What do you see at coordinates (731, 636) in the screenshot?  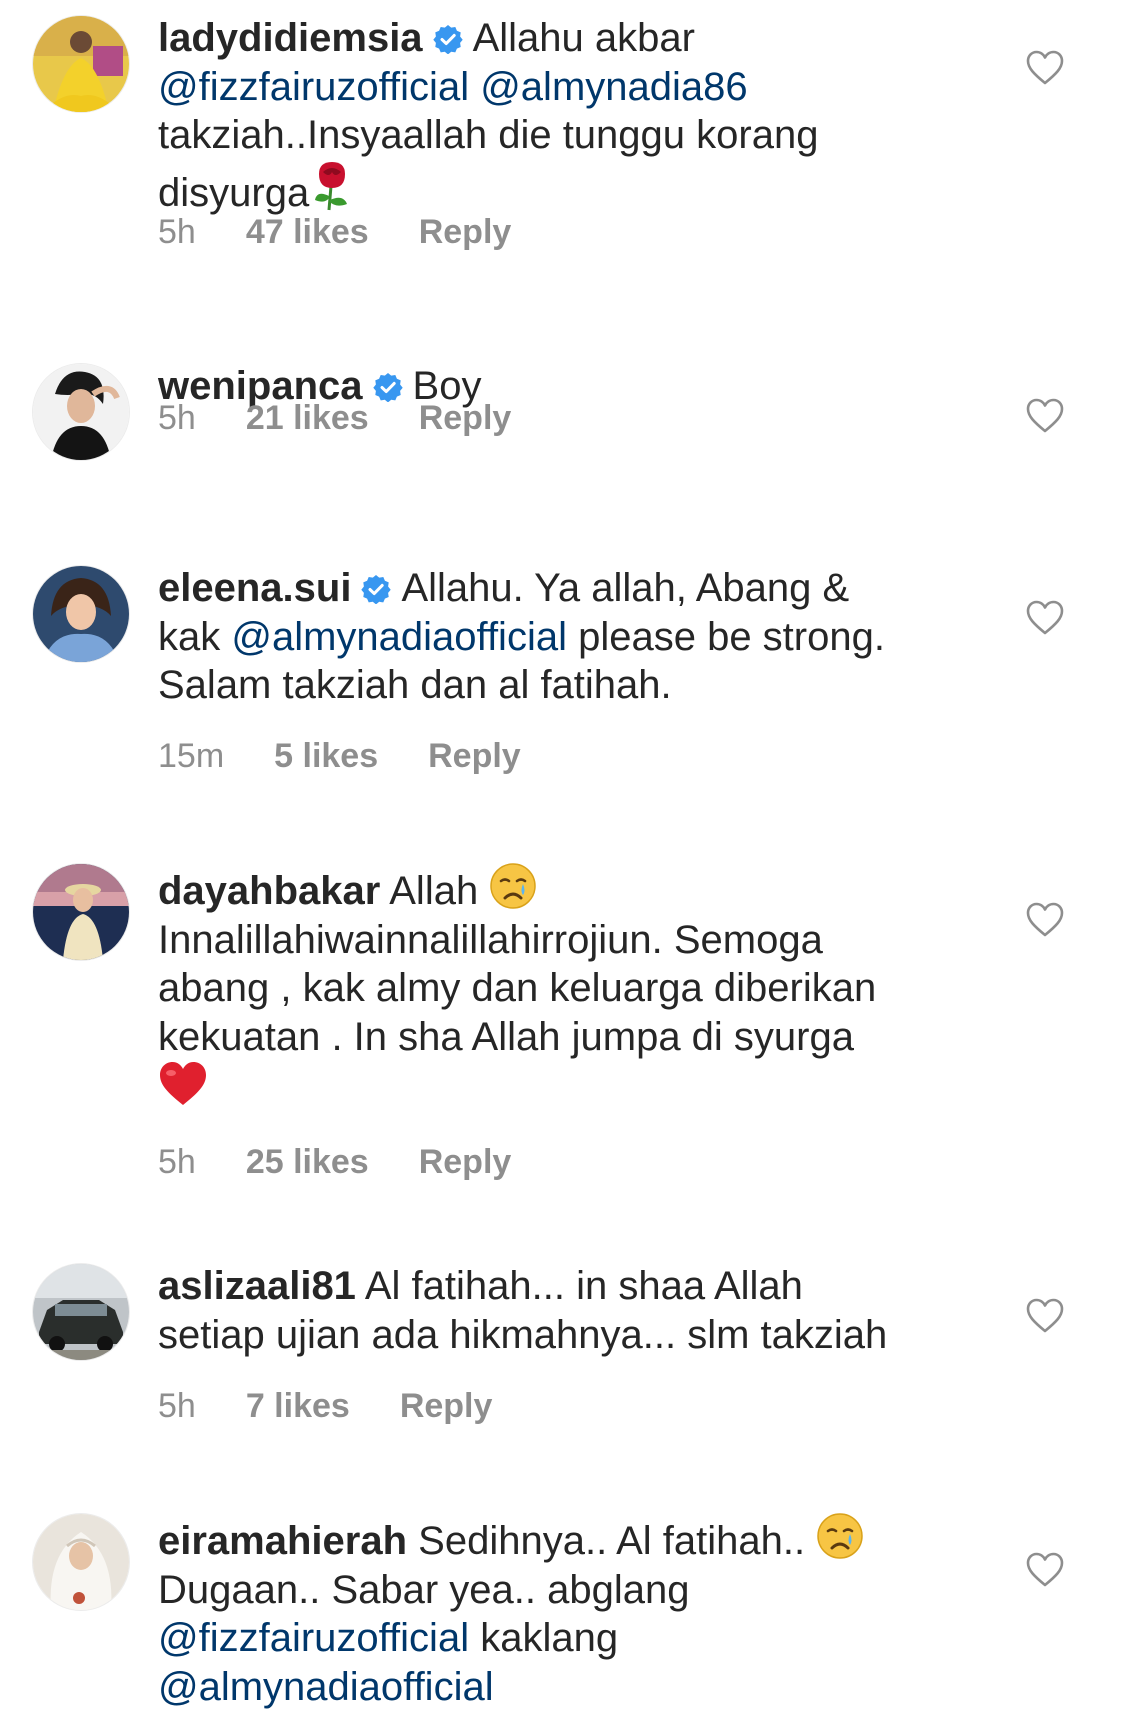 I see `comment-text-part: please be strong.` at bounding box center [731, 636].